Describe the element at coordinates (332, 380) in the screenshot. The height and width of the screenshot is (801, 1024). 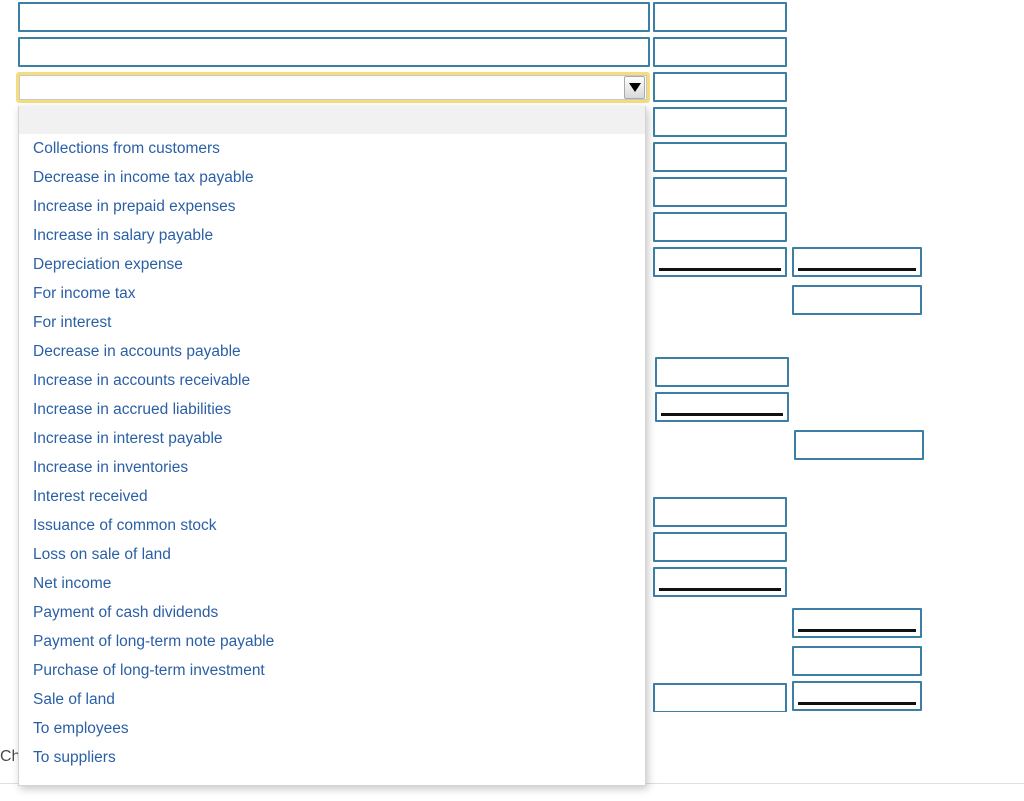
I see `option-item: Increase in accounts receivable` at that location.